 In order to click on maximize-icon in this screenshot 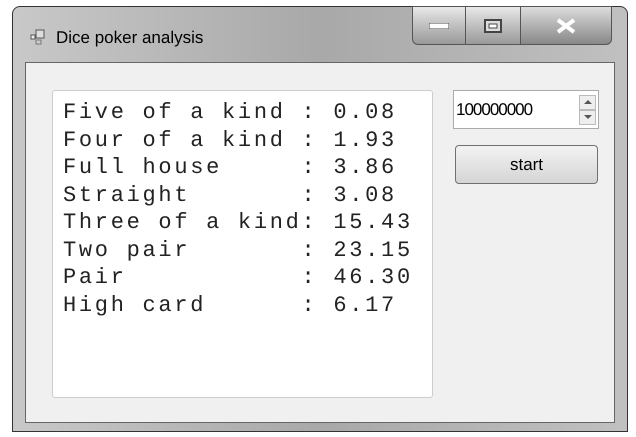, I will do `click(493, 25)`.